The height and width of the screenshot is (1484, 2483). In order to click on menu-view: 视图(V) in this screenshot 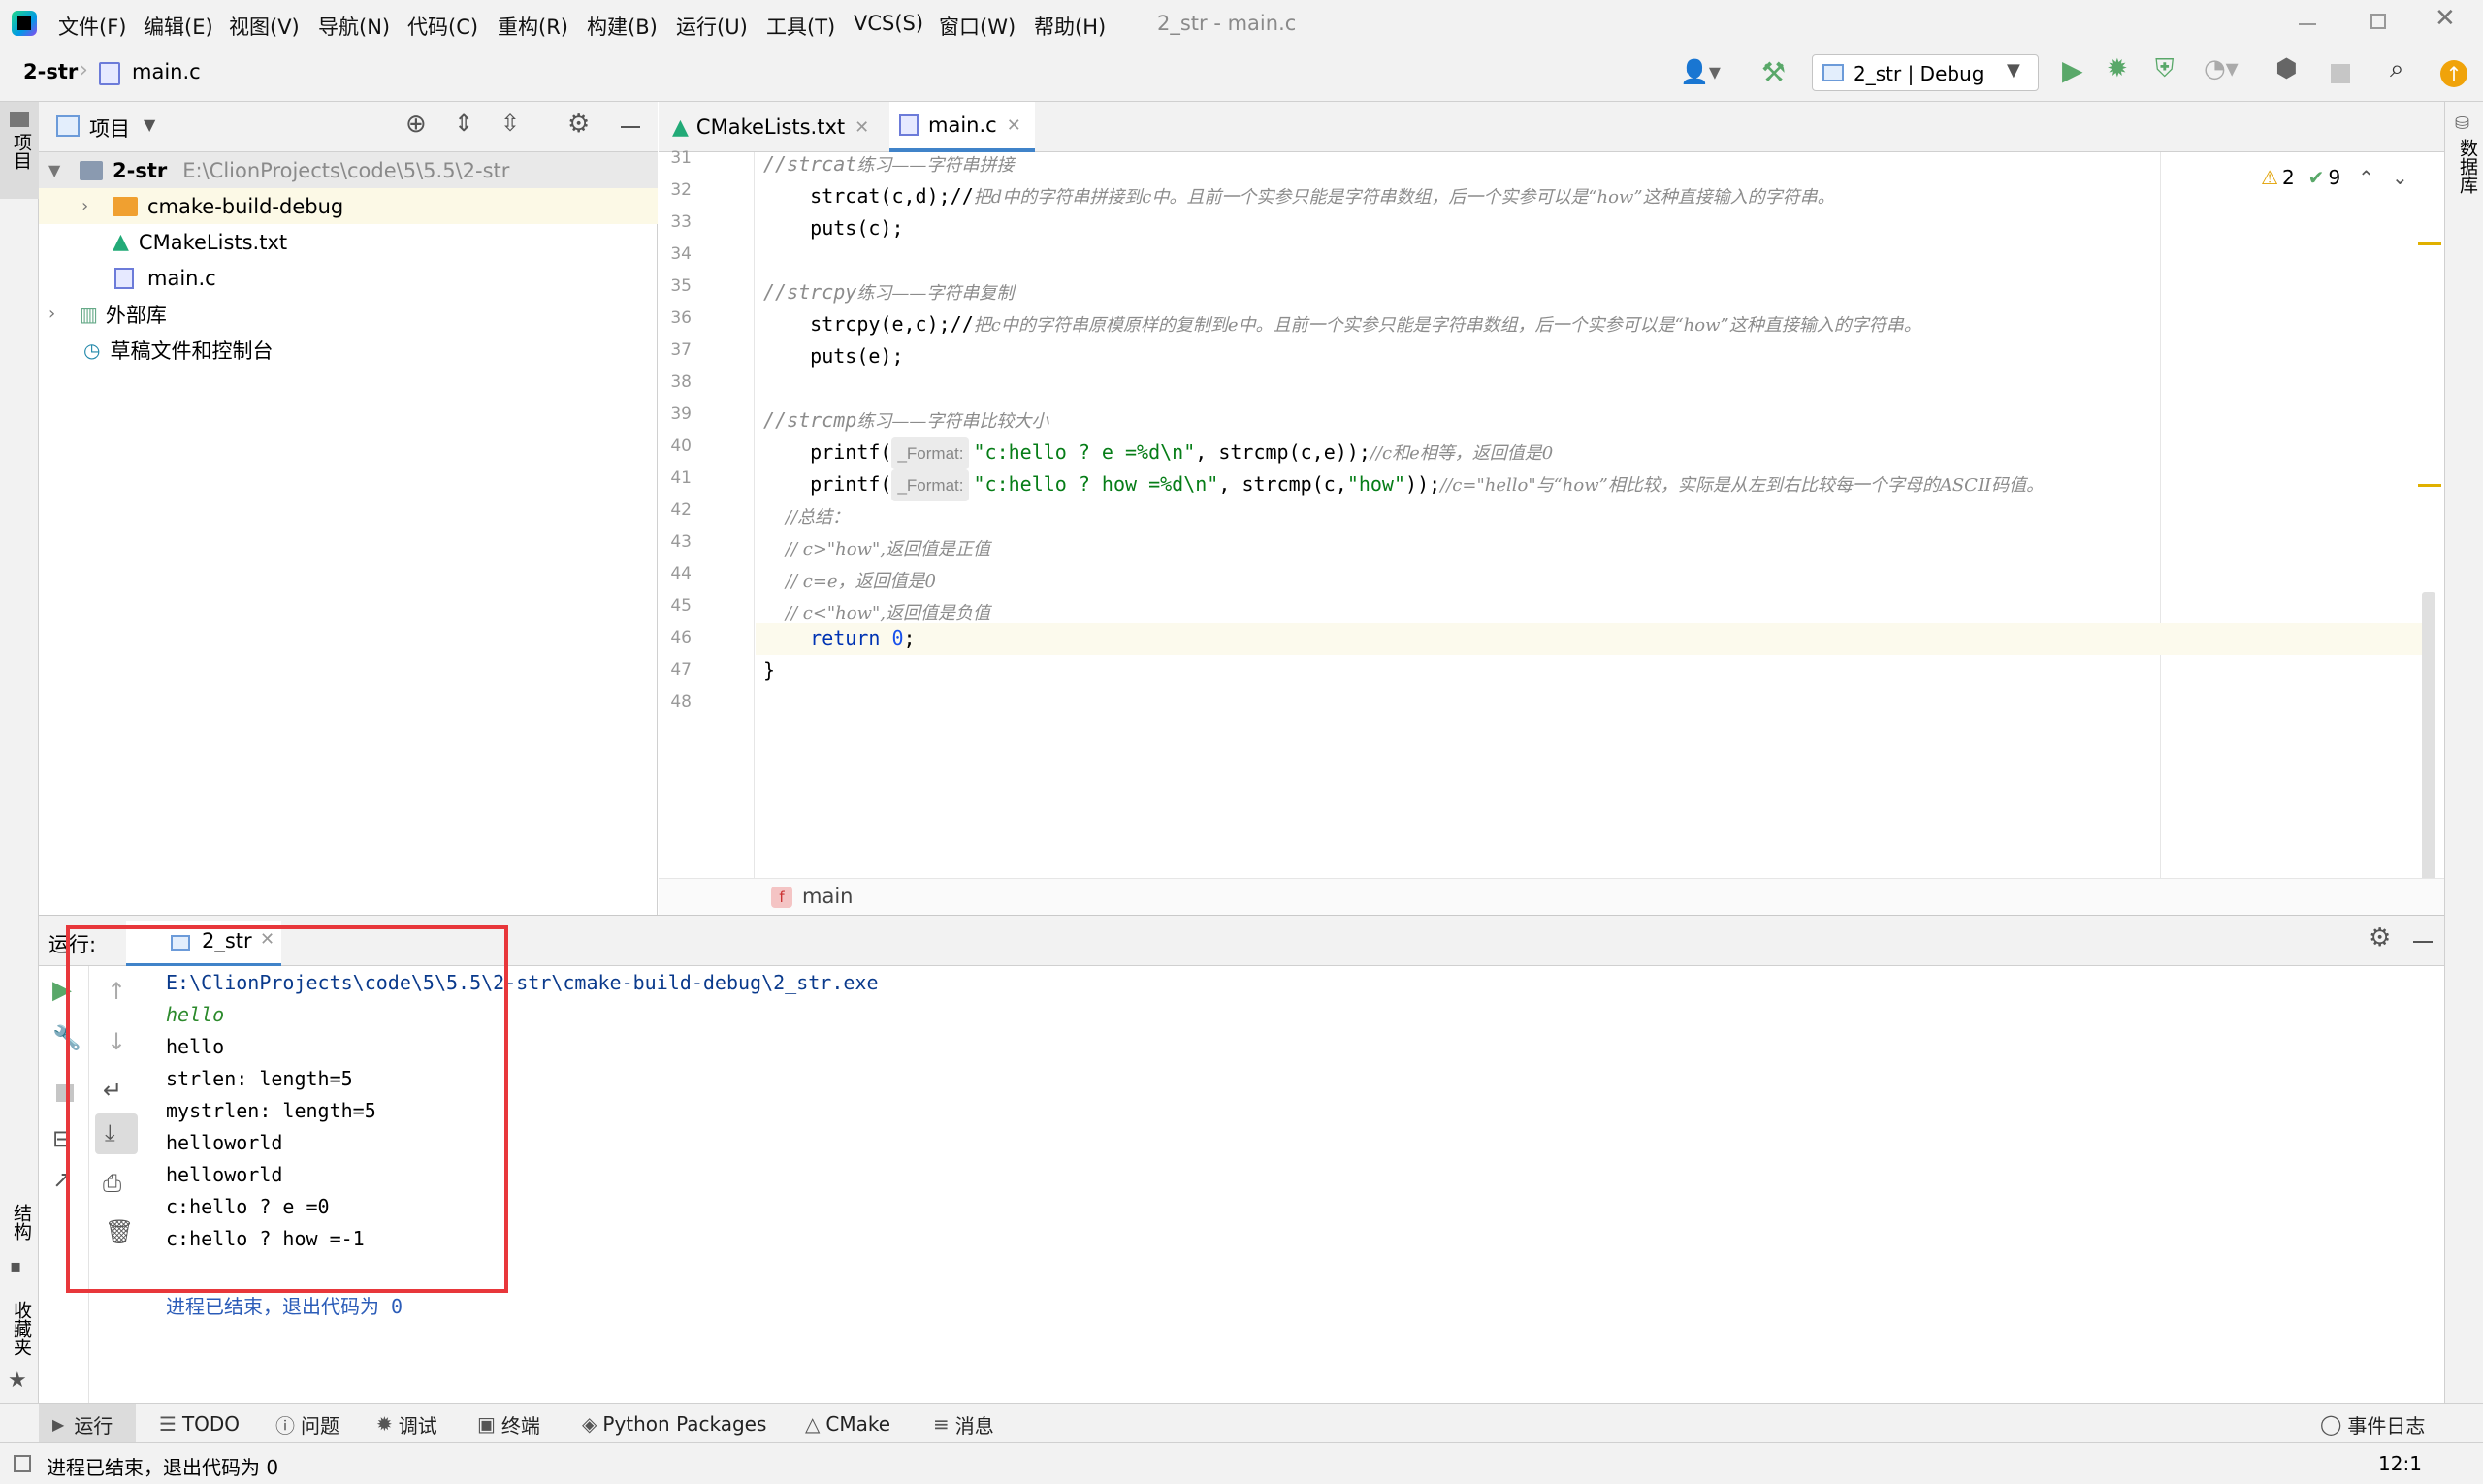, I will do `click(265, 26)`.